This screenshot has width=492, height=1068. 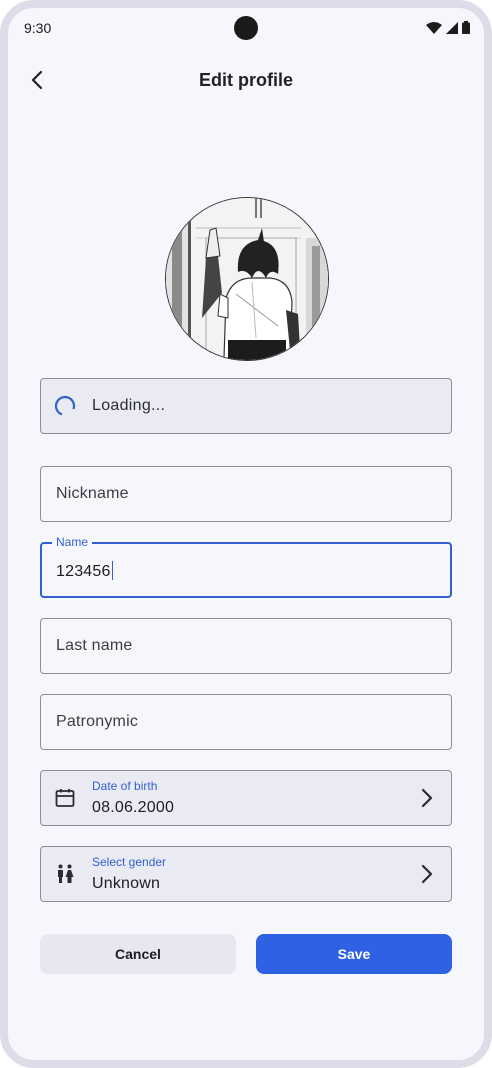 What do you see at coordinates (126, 883) in the screenshot?
I see `gender-value: Unknown` at bounding box center [126, 883].